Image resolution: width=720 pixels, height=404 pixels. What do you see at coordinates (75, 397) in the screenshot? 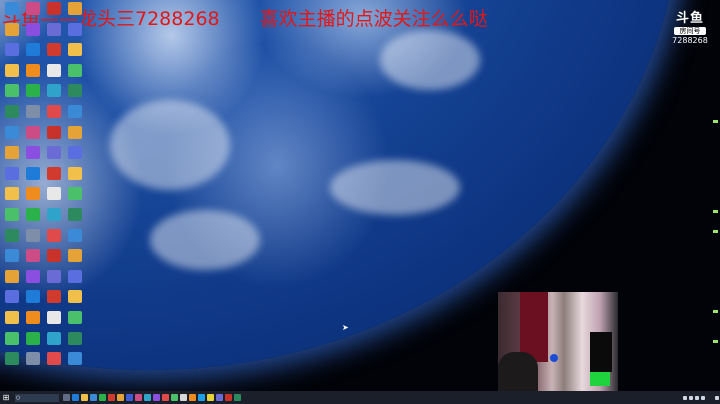
I see `edge-icon` at bounding box center [75, 397].